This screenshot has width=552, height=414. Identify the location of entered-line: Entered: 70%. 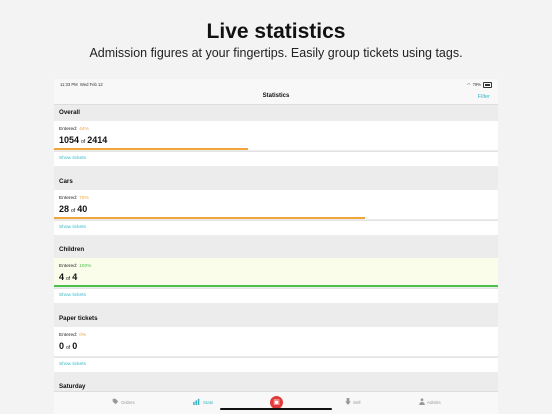
(74, 198).